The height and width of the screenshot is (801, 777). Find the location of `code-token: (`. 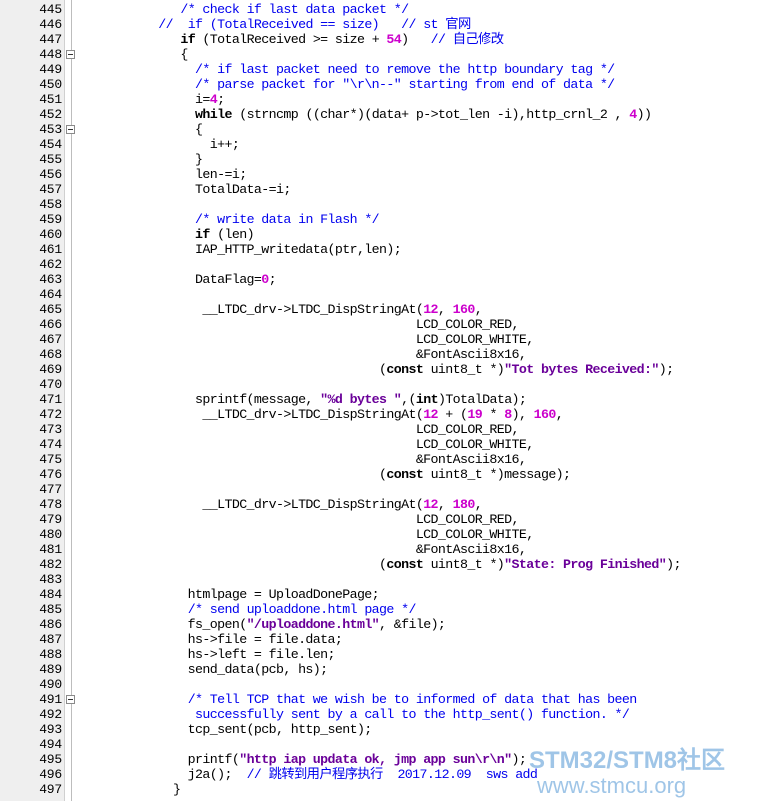

code-token: ( is located at coordinates (239, 369).